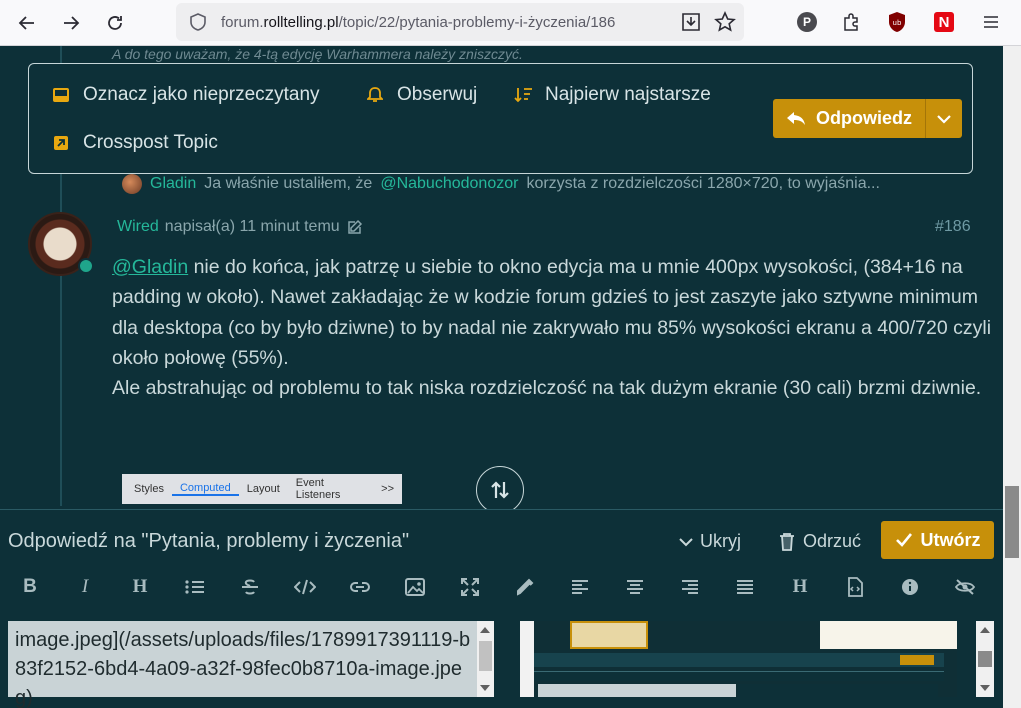 This screenshot has height=708, width=1021. What do you see at coordinates (30, 587) in the screenshot?
I see `bold-icon: B` at bounding box center [30, 587].